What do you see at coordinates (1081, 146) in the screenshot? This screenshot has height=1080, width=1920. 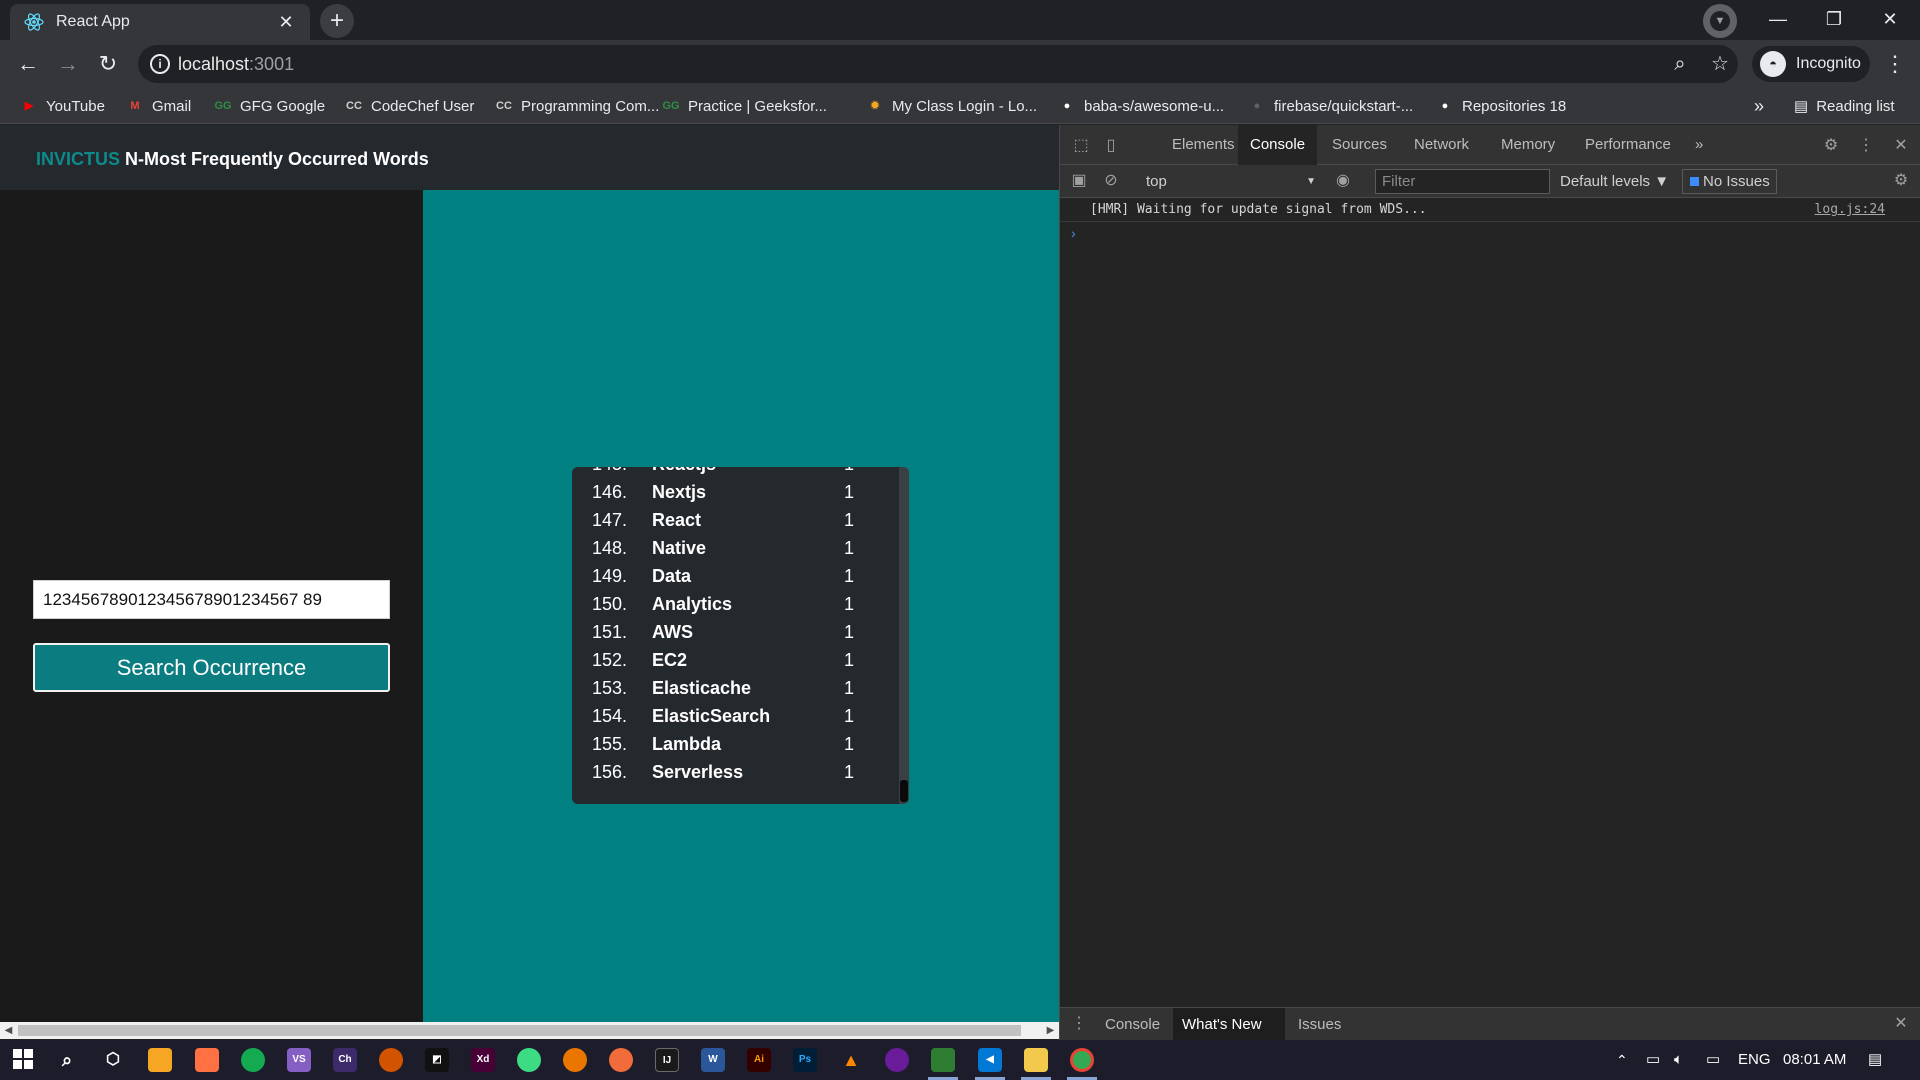 I see `inspect-element-icon: ⬚` at bounding box center [1081, 146].